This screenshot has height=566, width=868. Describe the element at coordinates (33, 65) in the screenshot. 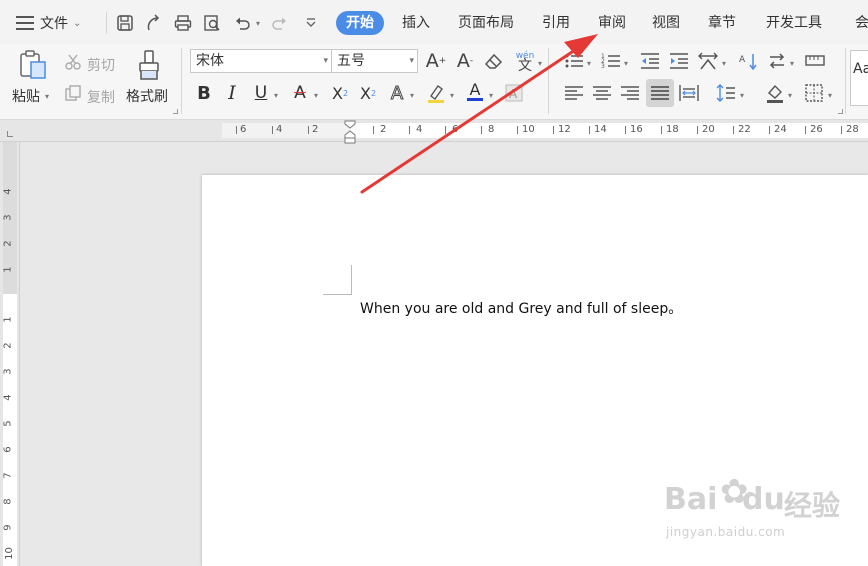

I see `paste-icon` at that location.